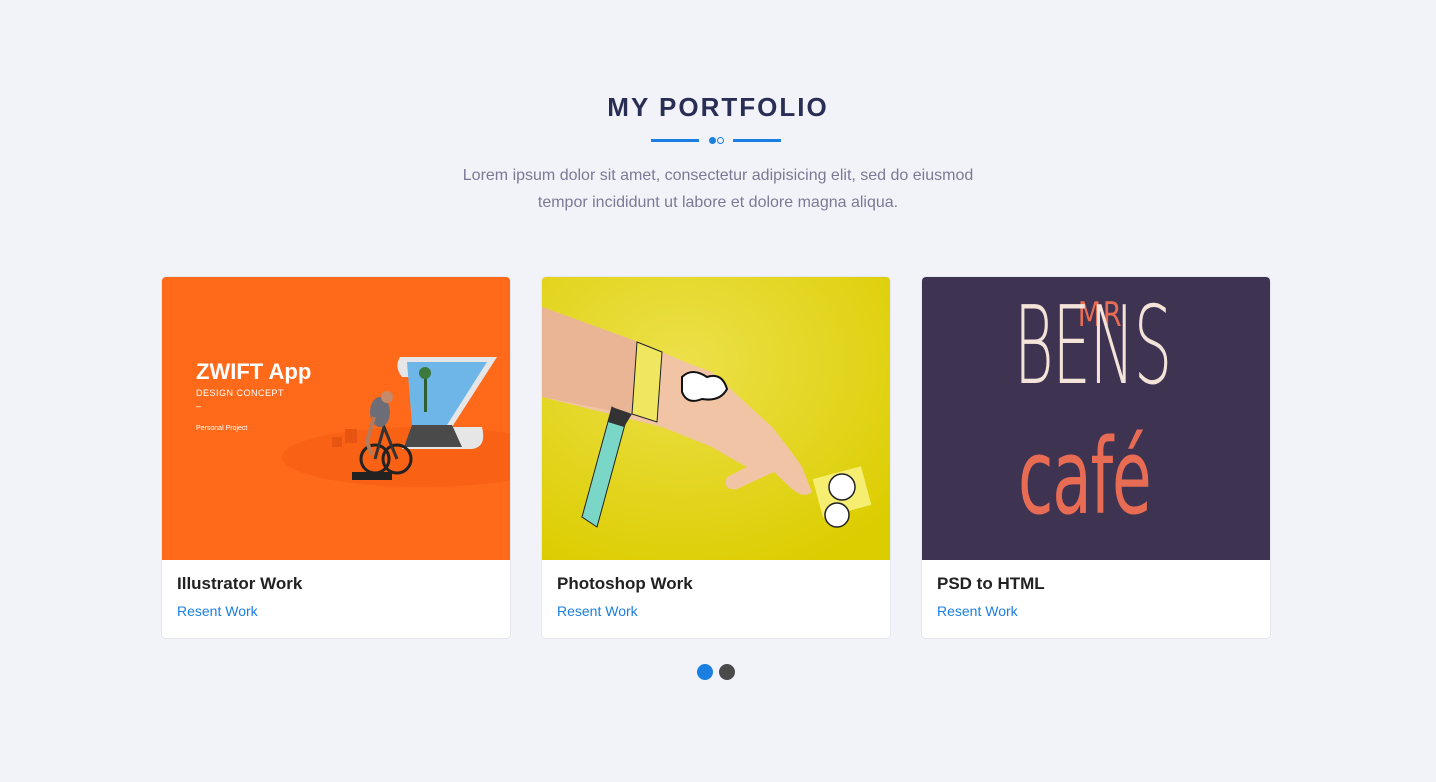 This screenshot has height=782, width=1436. Describe the element at coordinates (1093, 346) in the screenshot. I see `cafe-bens-text: BENS` at that location.